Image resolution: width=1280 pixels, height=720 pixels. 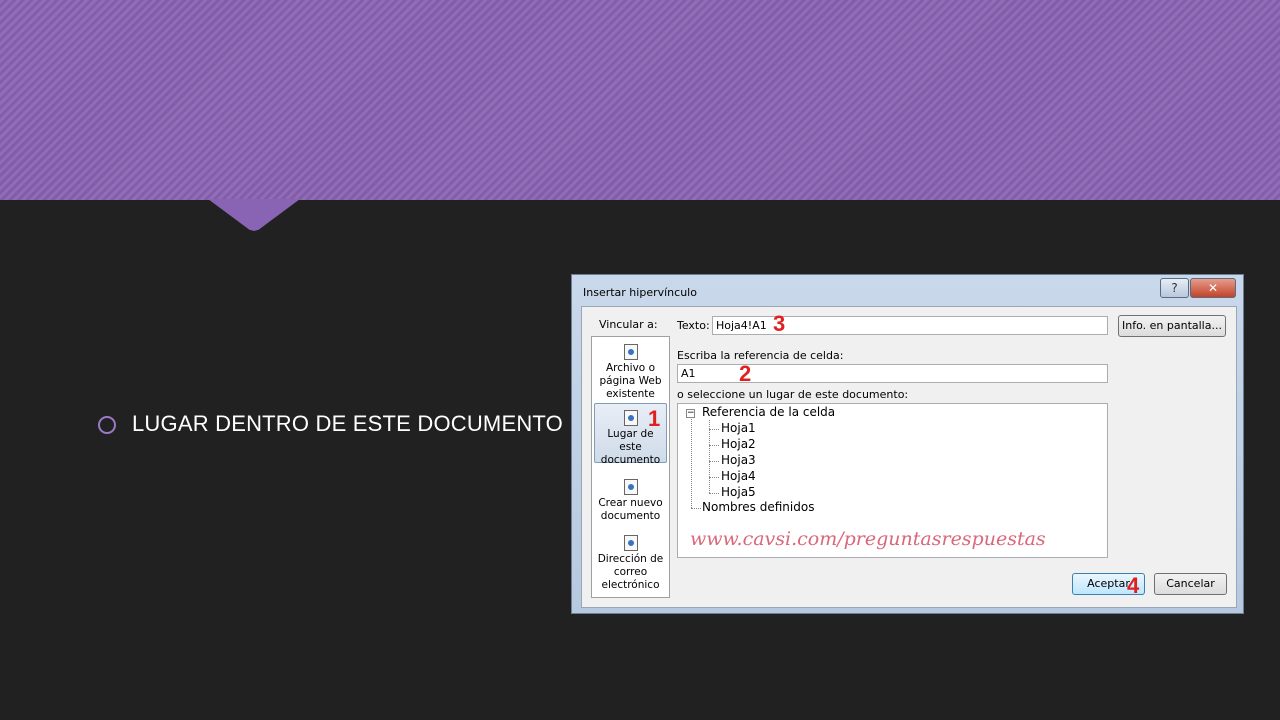 What do you see at coordinates (758, 507) in the screenshot?
I see `tree-node-defined-names: Nombres definidos` at bounding box center [758, 507].